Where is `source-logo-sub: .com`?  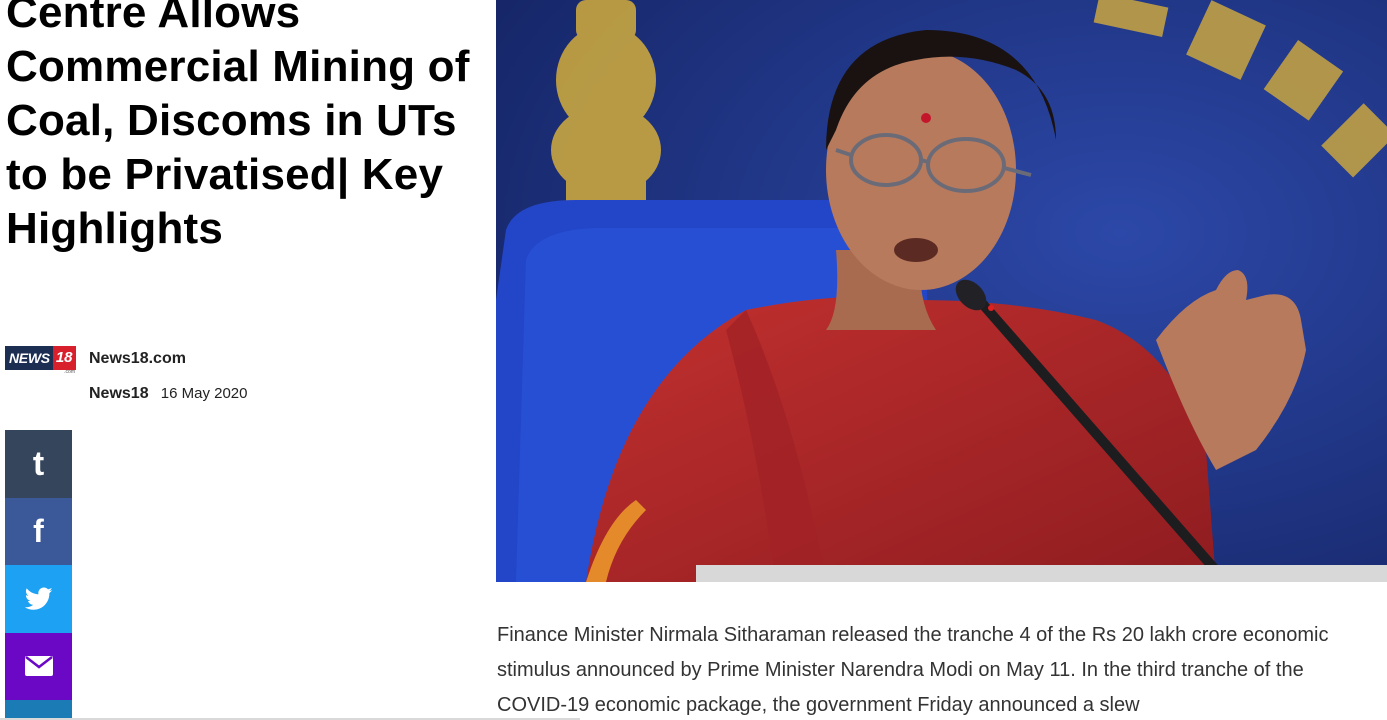
source-logo-sub: .com is located at coordinates (69, 372).